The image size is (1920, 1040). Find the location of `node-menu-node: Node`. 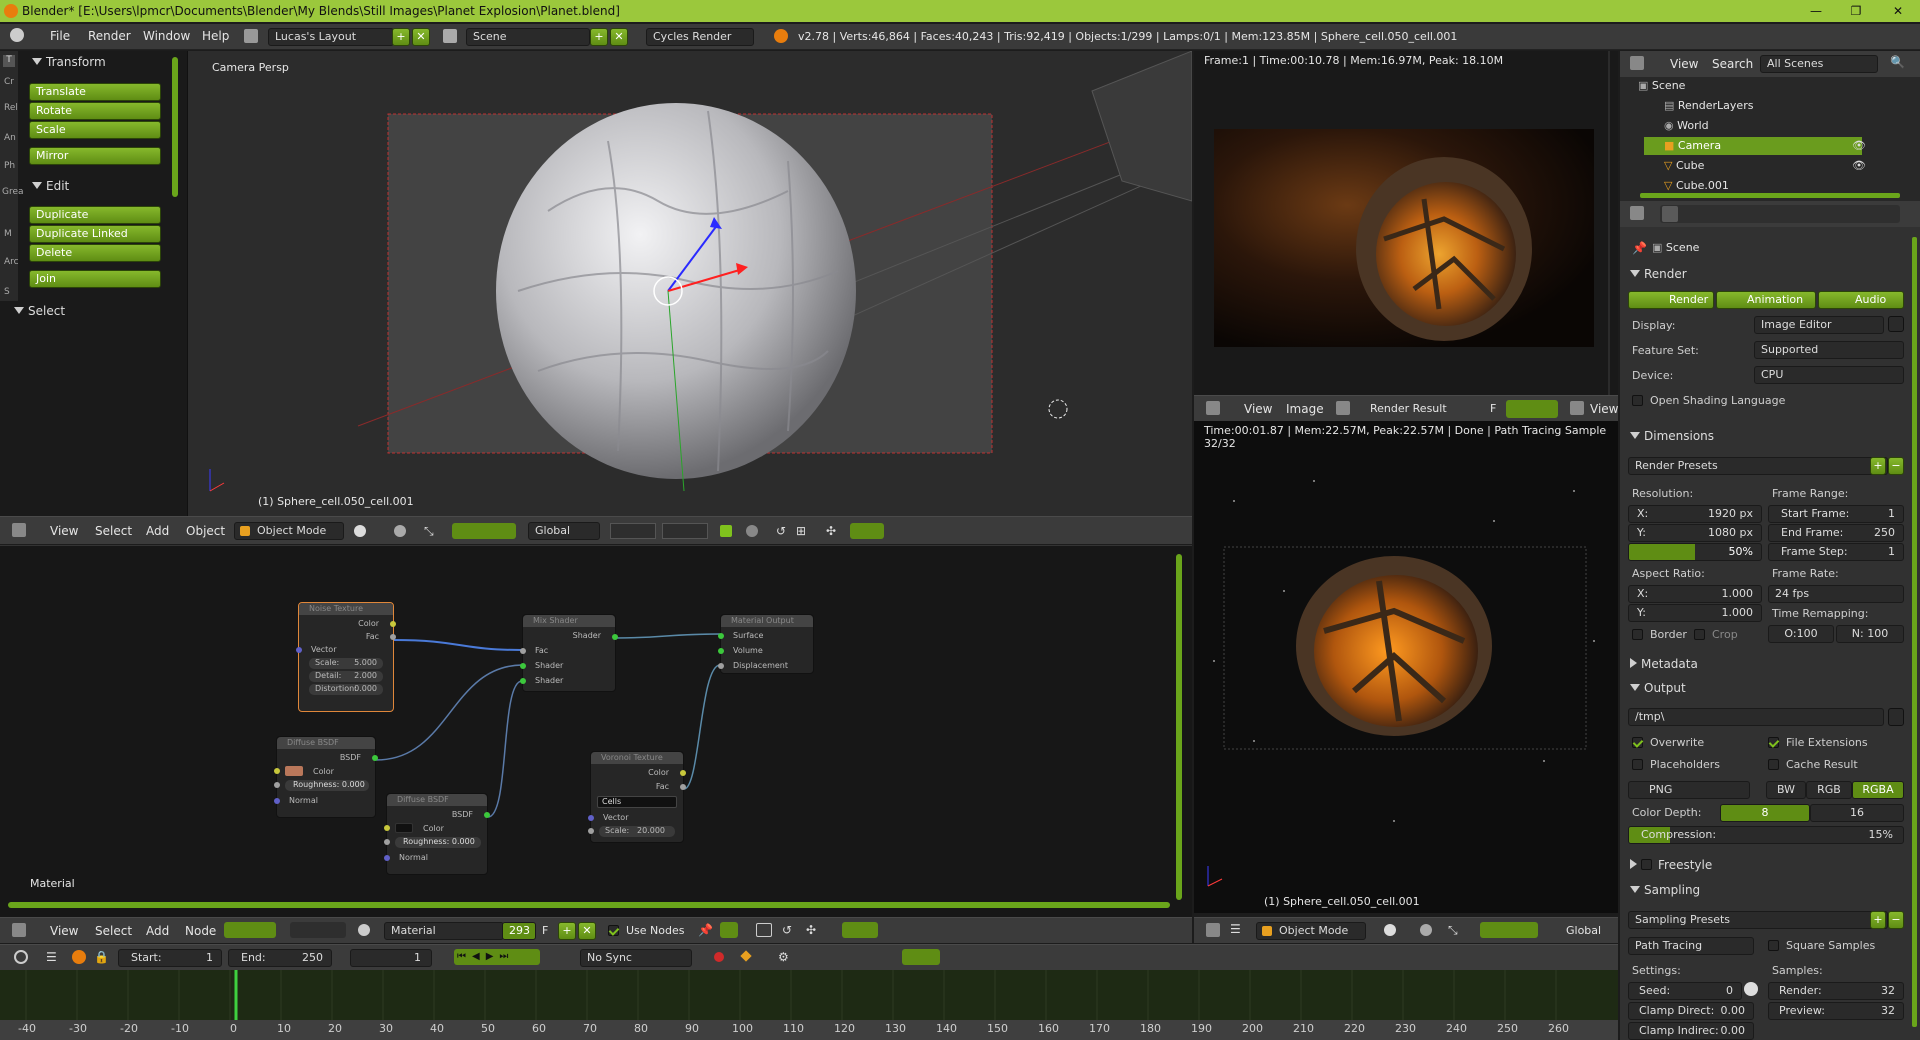

node-menu-node: Node is located at coordinates (200, 931).